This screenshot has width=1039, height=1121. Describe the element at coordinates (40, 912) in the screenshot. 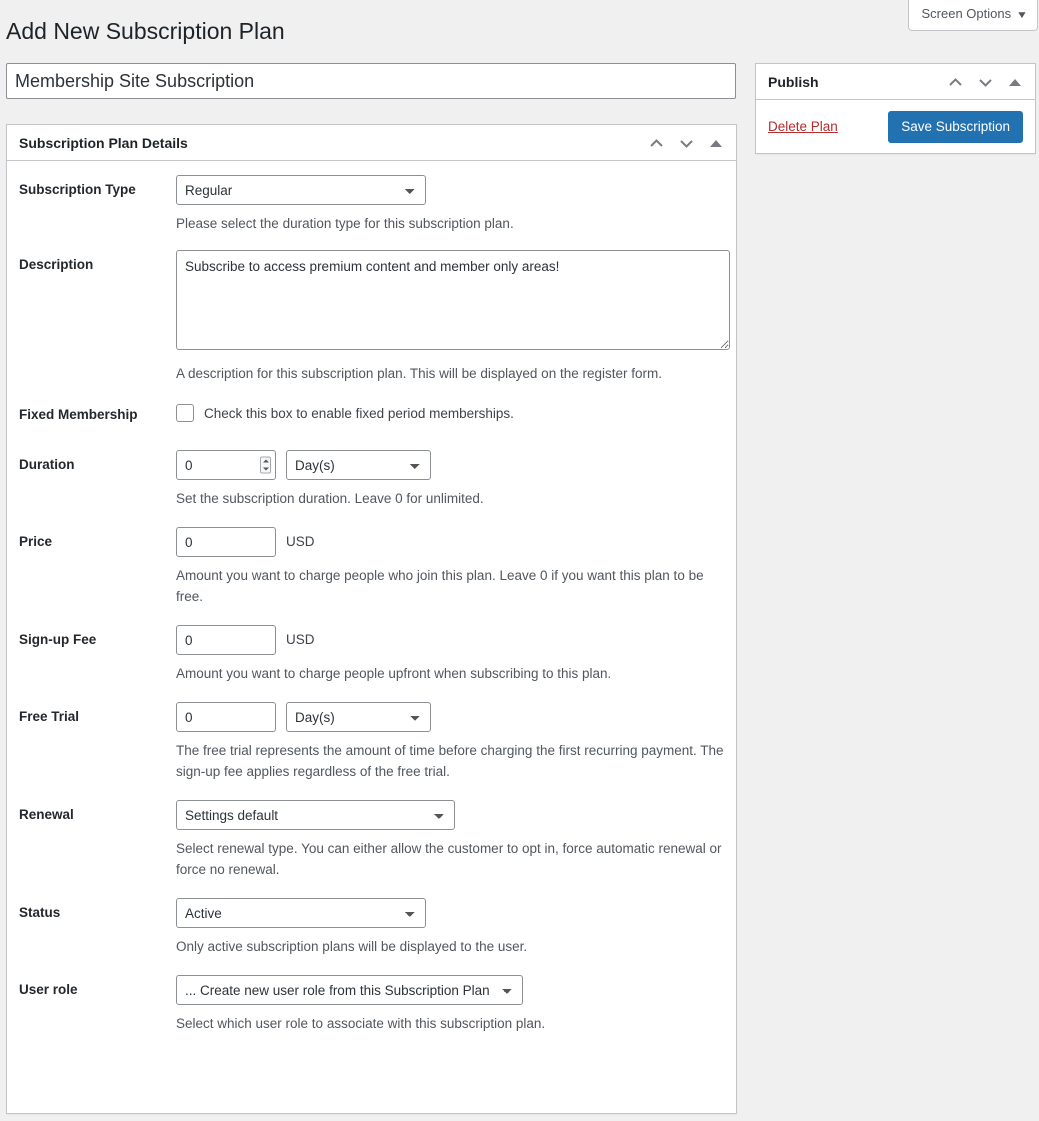

I see `status-label: Status` at that location.